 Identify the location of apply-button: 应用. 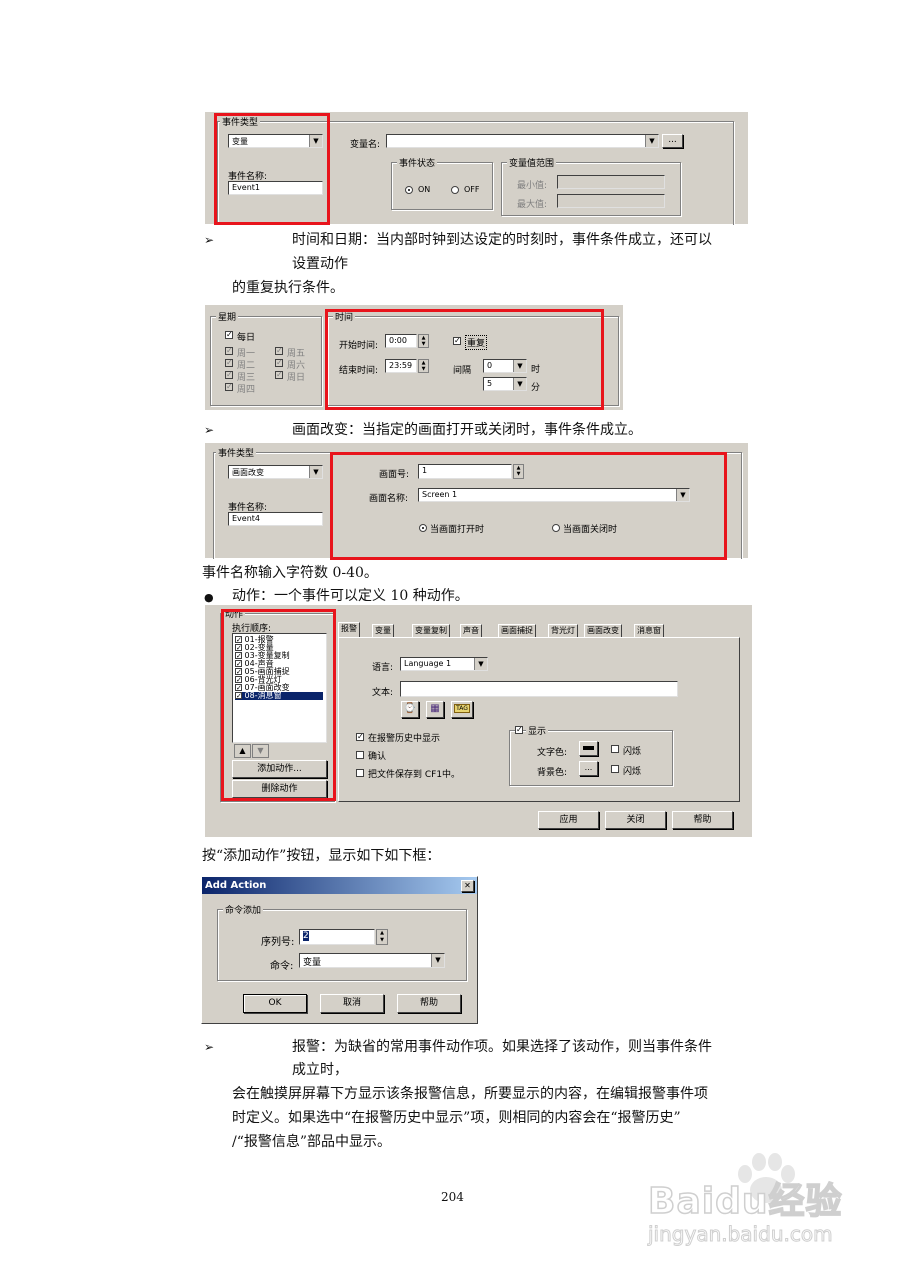
(568, 820).